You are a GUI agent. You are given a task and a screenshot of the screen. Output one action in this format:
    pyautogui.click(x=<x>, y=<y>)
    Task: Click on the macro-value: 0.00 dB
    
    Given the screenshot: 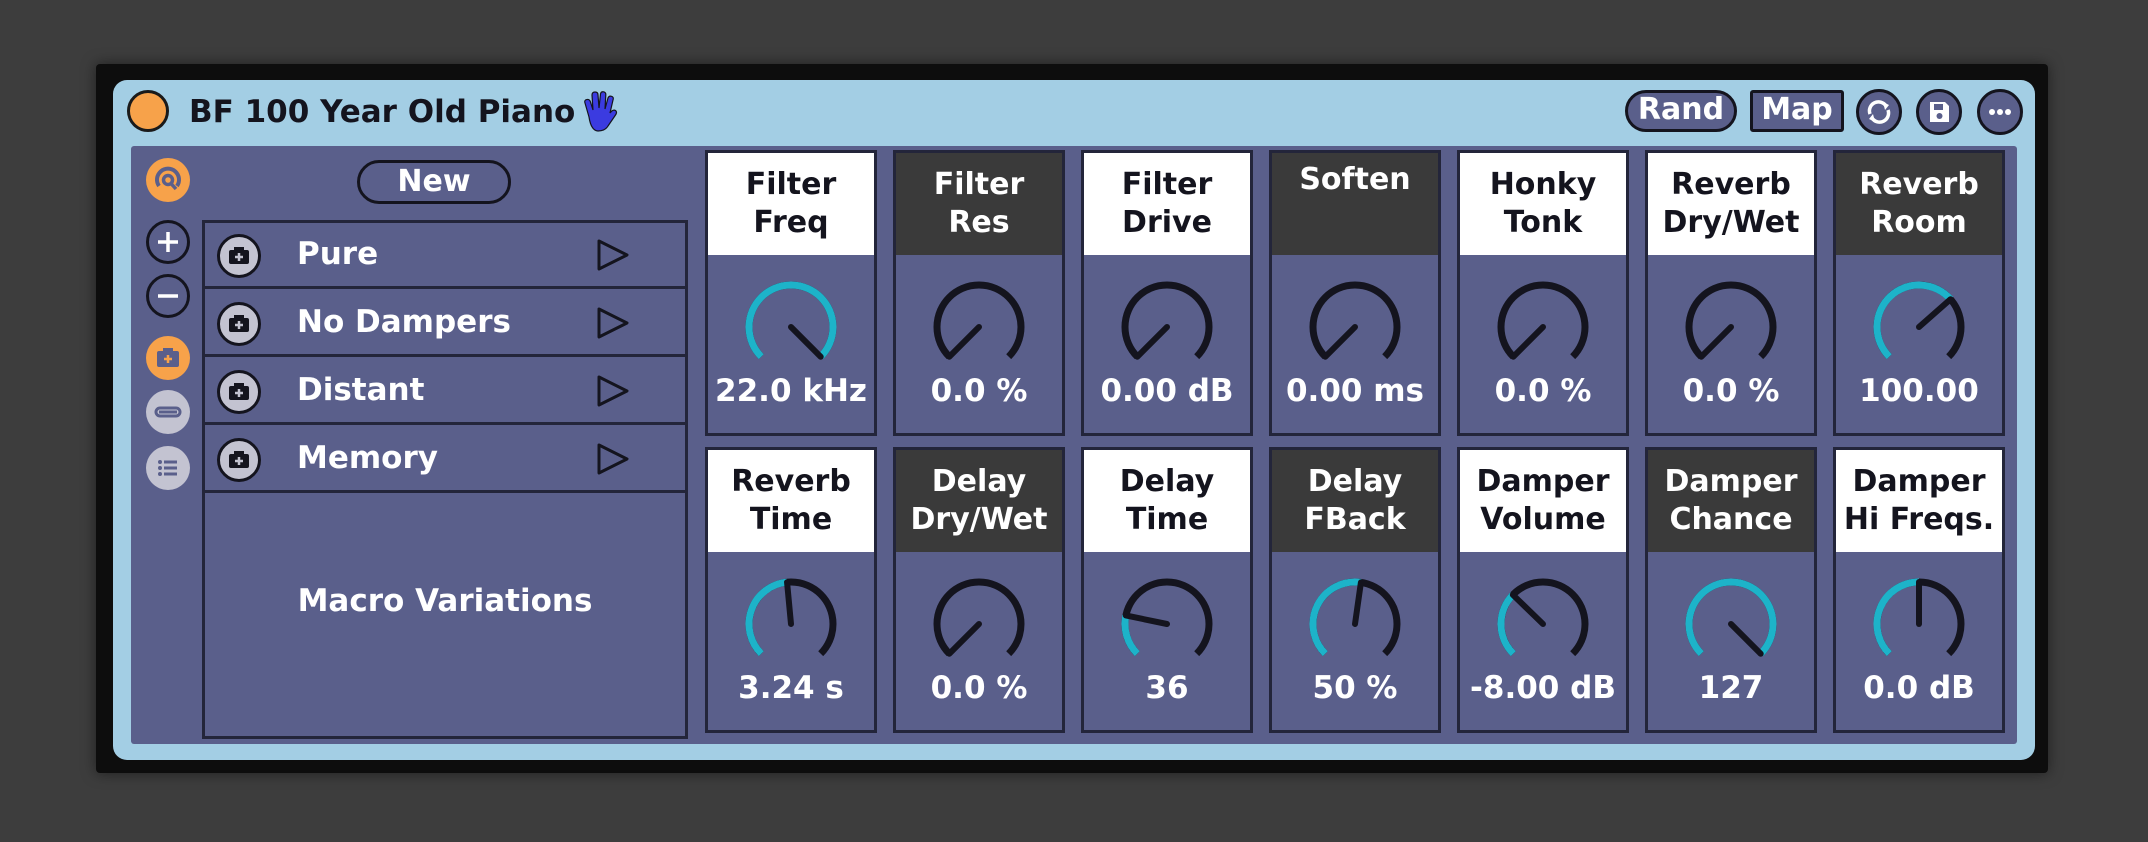 What is the action you would take?
    pyautogui.click(x=1167, y=391)
    